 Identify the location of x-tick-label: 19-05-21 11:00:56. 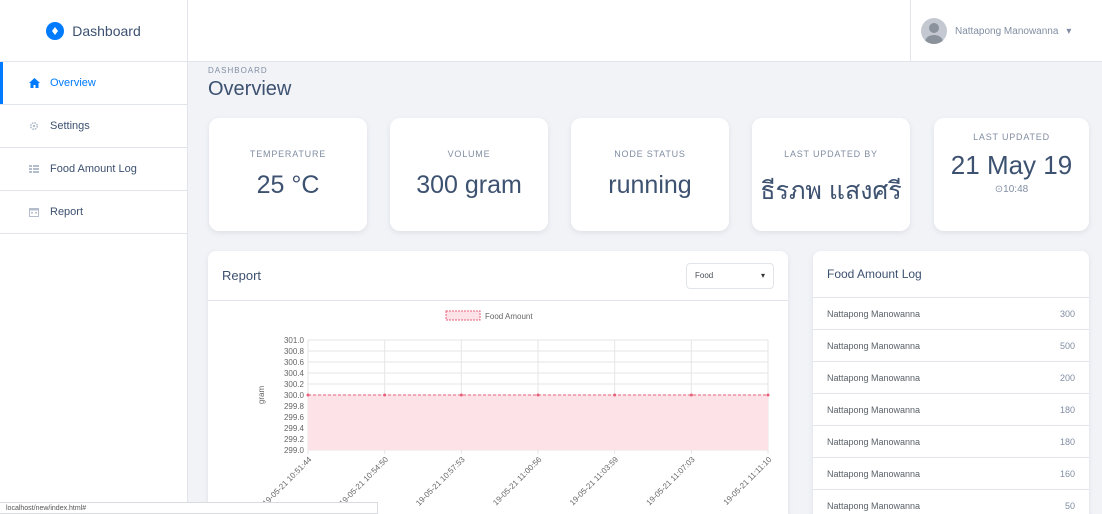
(517, 481).